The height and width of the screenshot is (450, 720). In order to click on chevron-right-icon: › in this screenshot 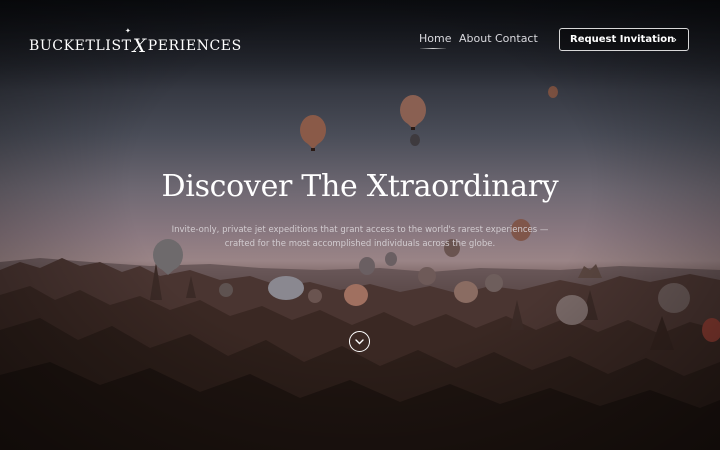, I will do `click(674, 39)`.